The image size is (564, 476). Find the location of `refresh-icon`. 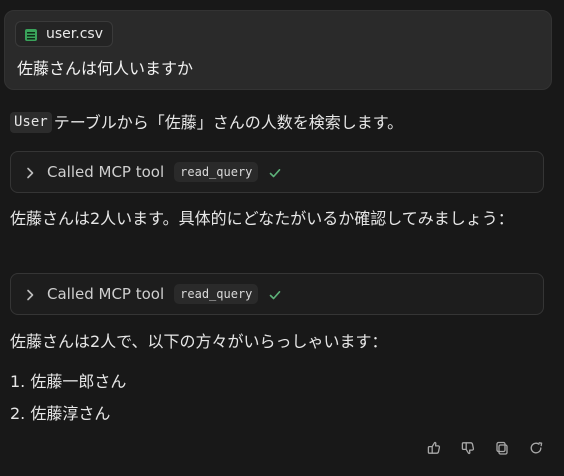

refresh-icon is located at coordinates (536, 450).